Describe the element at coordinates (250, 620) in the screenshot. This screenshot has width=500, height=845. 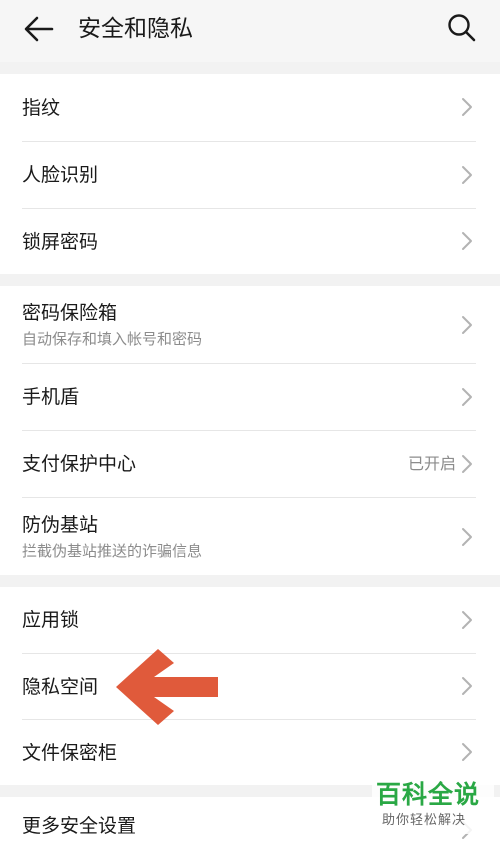
I see `settings-item-app-lock: 应用锁` at that location.